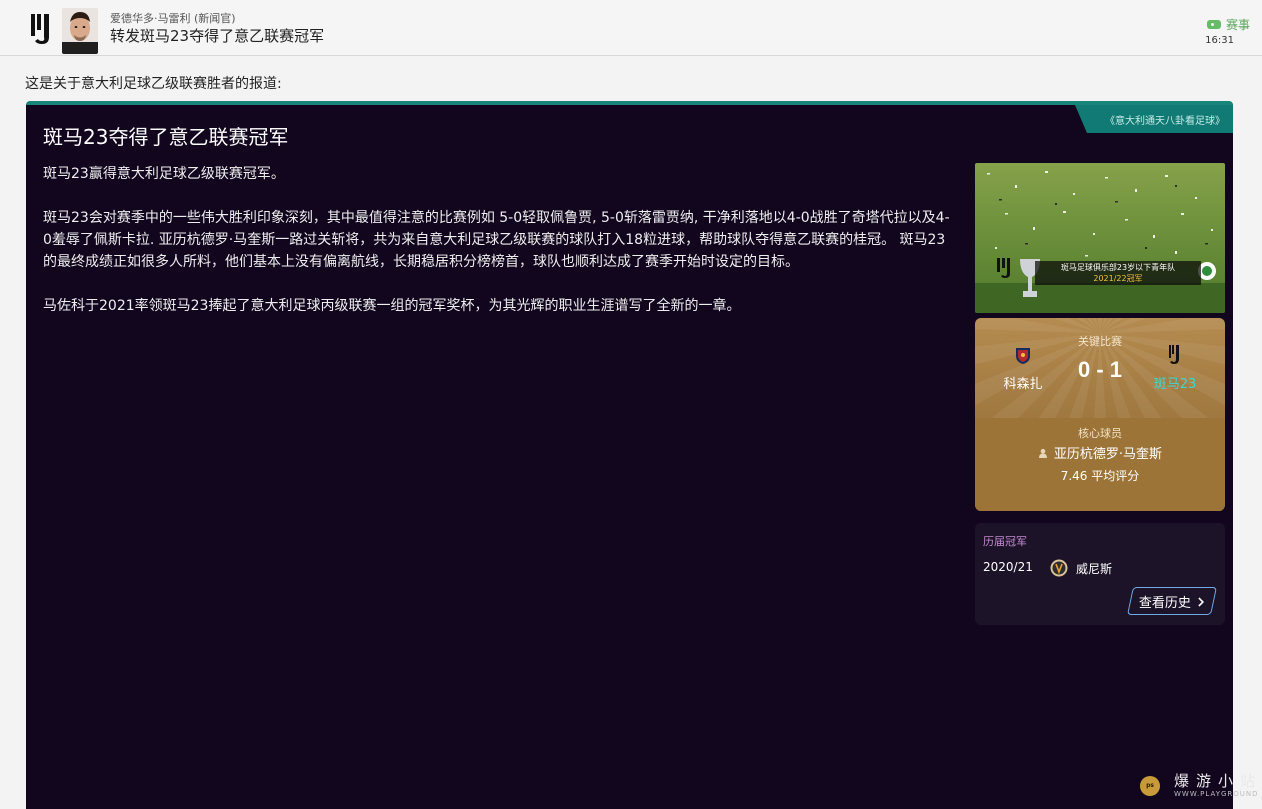  I want to click on site-watermark: ps 爆游小站 WWW.PLAYGROUND, so click(1200, 788).